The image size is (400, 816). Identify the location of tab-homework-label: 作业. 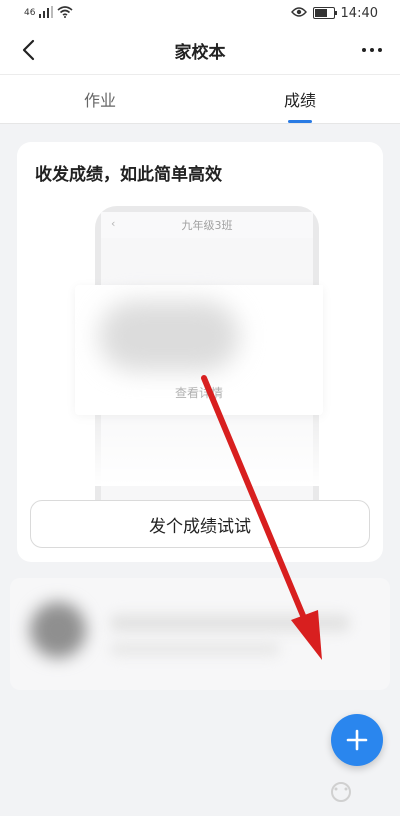
(99, 100).